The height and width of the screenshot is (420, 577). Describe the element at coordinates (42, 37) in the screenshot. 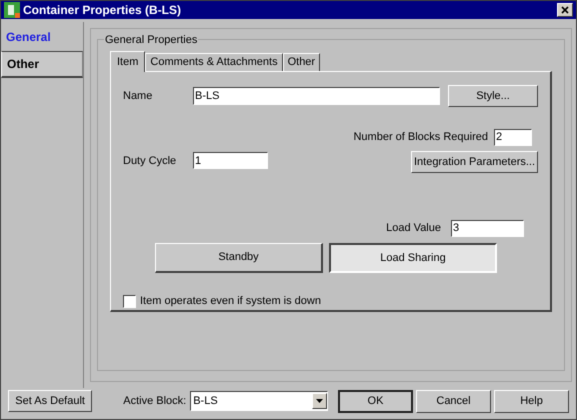

I see `sidebar-item: General` at that location.